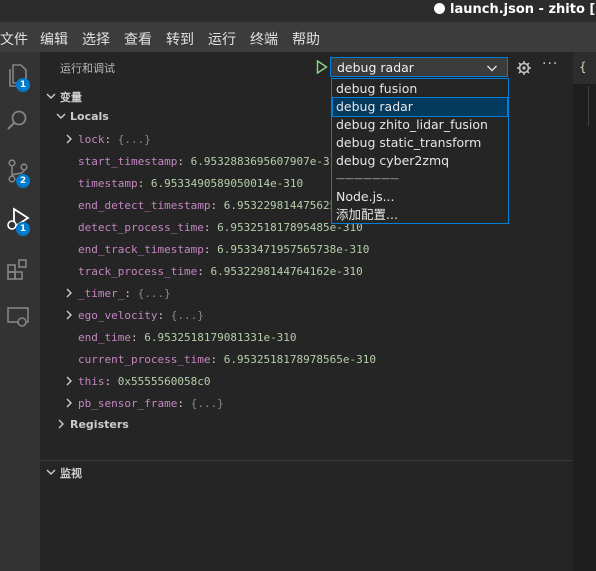  I want to click on locals-scope: Locals, so click(82, 116).